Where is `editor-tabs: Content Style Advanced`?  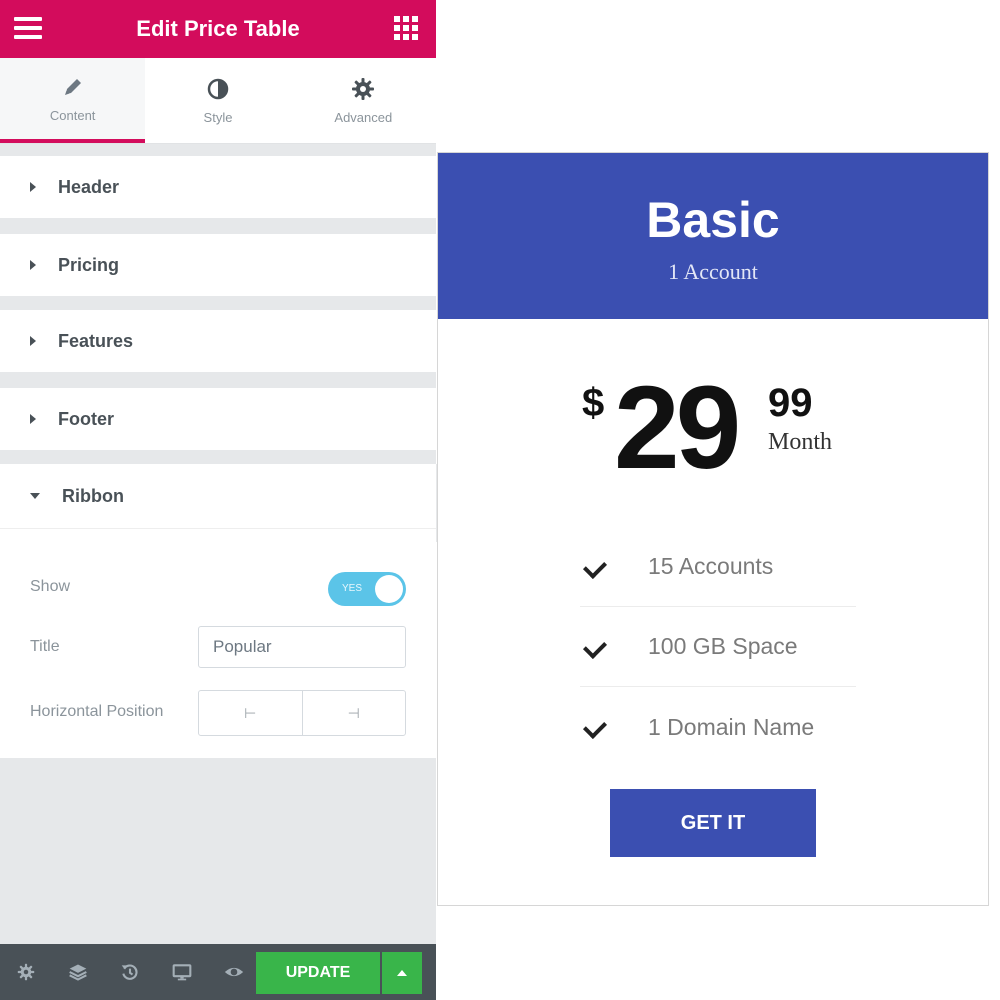
editor-tabs: Content Style Advanced is located at coordinates (218, 101).